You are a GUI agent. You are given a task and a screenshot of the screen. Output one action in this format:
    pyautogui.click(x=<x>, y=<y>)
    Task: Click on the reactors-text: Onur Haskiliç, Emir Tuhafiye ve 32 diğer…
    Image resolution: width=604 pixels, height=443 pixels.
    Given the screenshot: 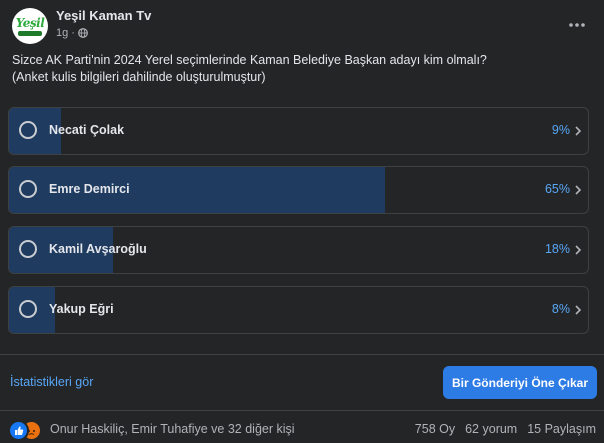 What is the action you would take?
    pyautogui.click(x=172, y=429)
    